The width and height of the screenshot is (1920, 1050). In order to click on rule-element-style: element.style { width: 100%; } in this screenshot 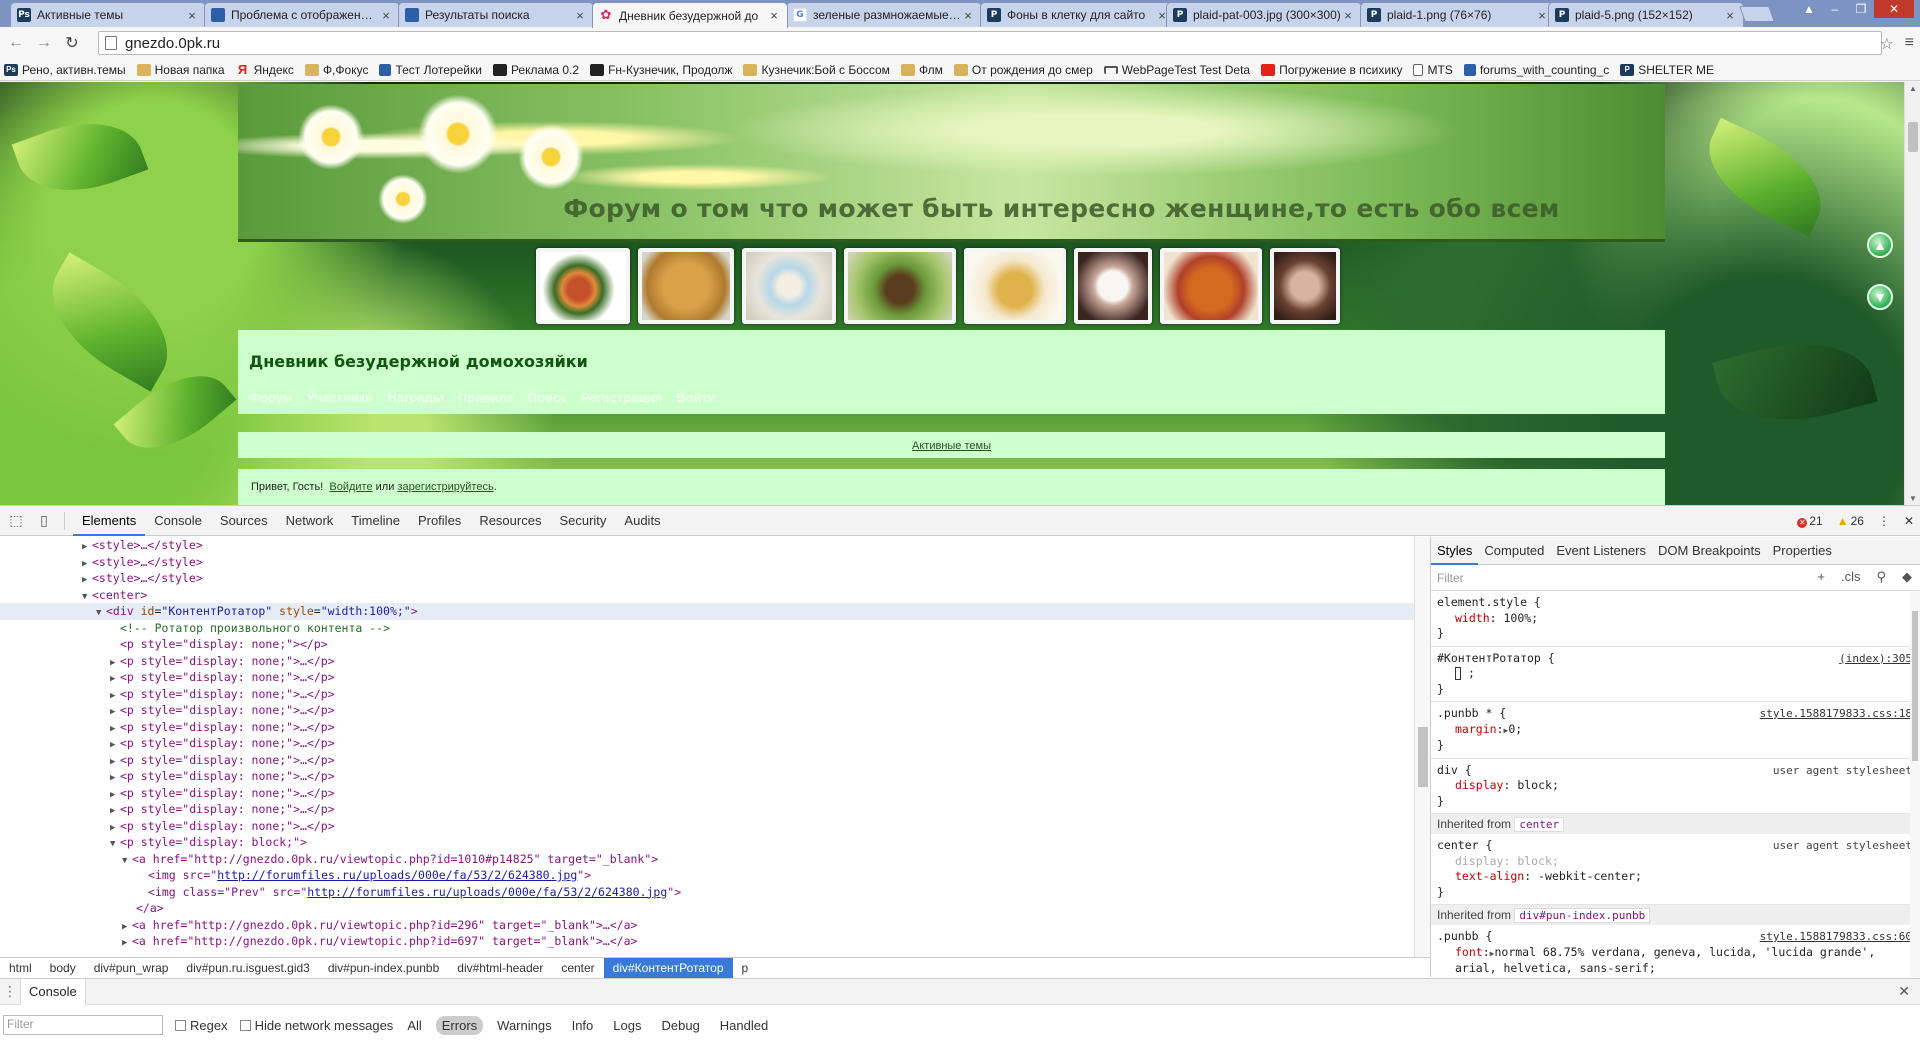, I will do `click(1675, 619)`.